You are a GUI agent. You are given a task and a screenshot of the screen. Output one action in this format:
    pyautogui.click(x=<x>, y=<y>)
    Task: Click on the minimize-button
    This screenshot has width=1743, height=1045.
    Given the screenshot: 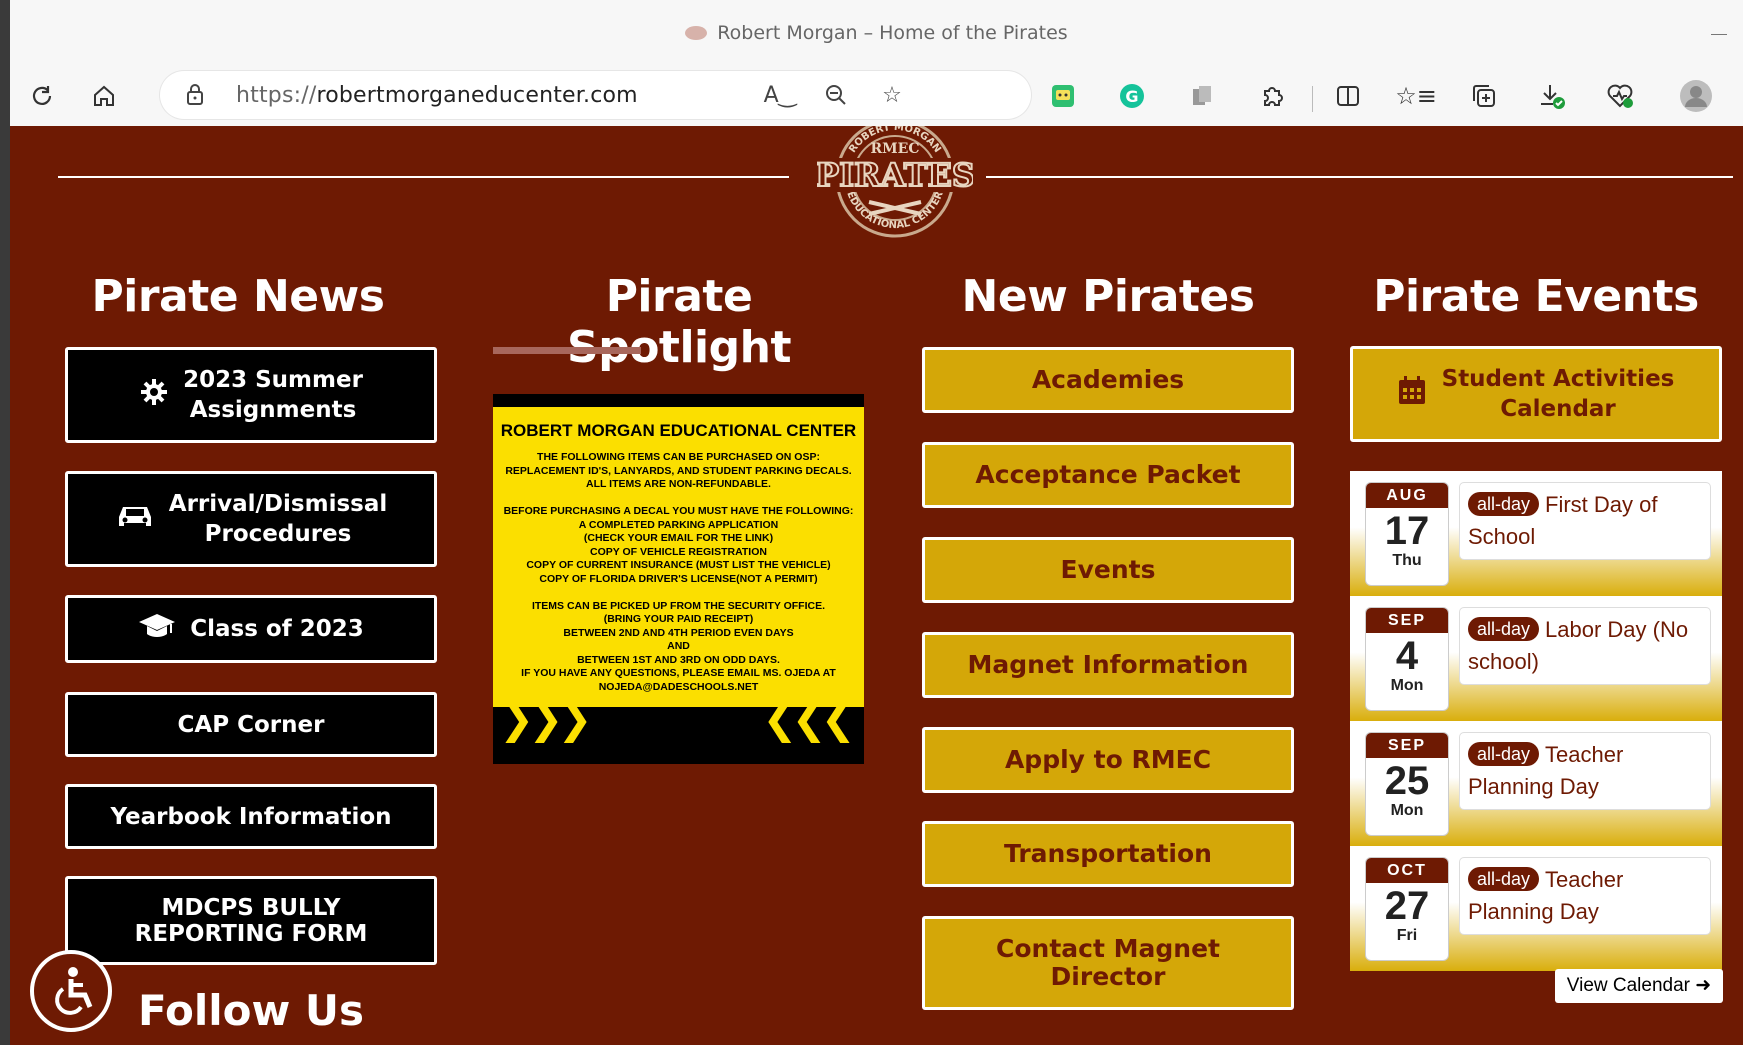 What is the action you would take?
    pyautogui.click(x=1719, y=34)
    